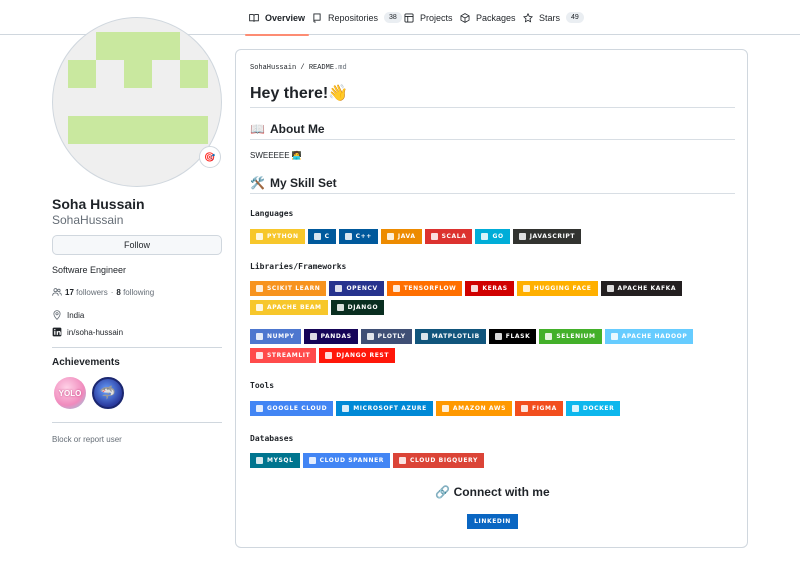  I want to click on apache-beam-logo-icon, so click(259, 307).